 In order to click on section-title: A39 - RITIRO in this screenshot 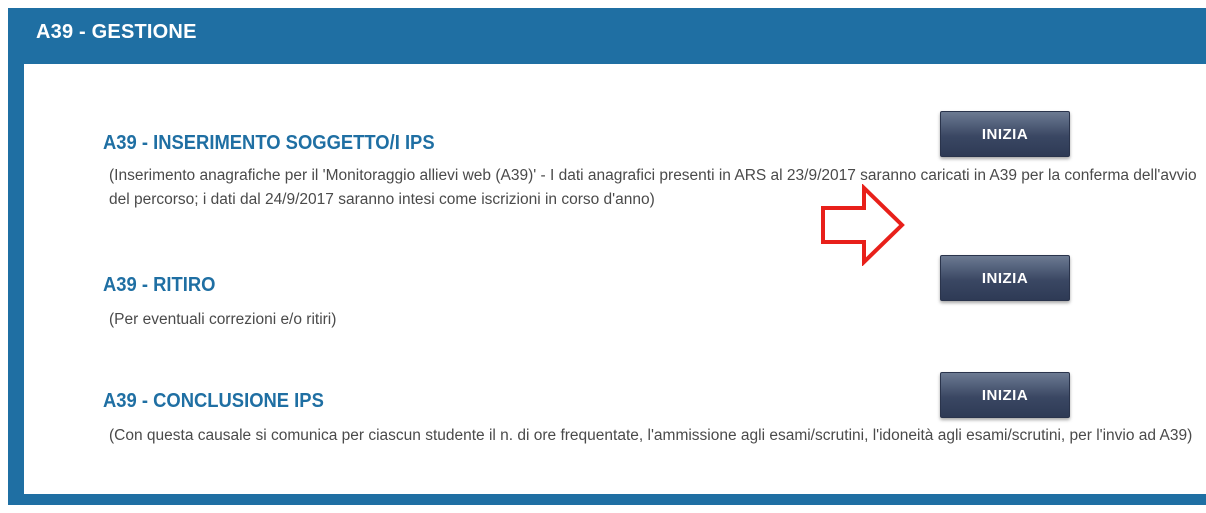, I will do `click(159, 285)`.